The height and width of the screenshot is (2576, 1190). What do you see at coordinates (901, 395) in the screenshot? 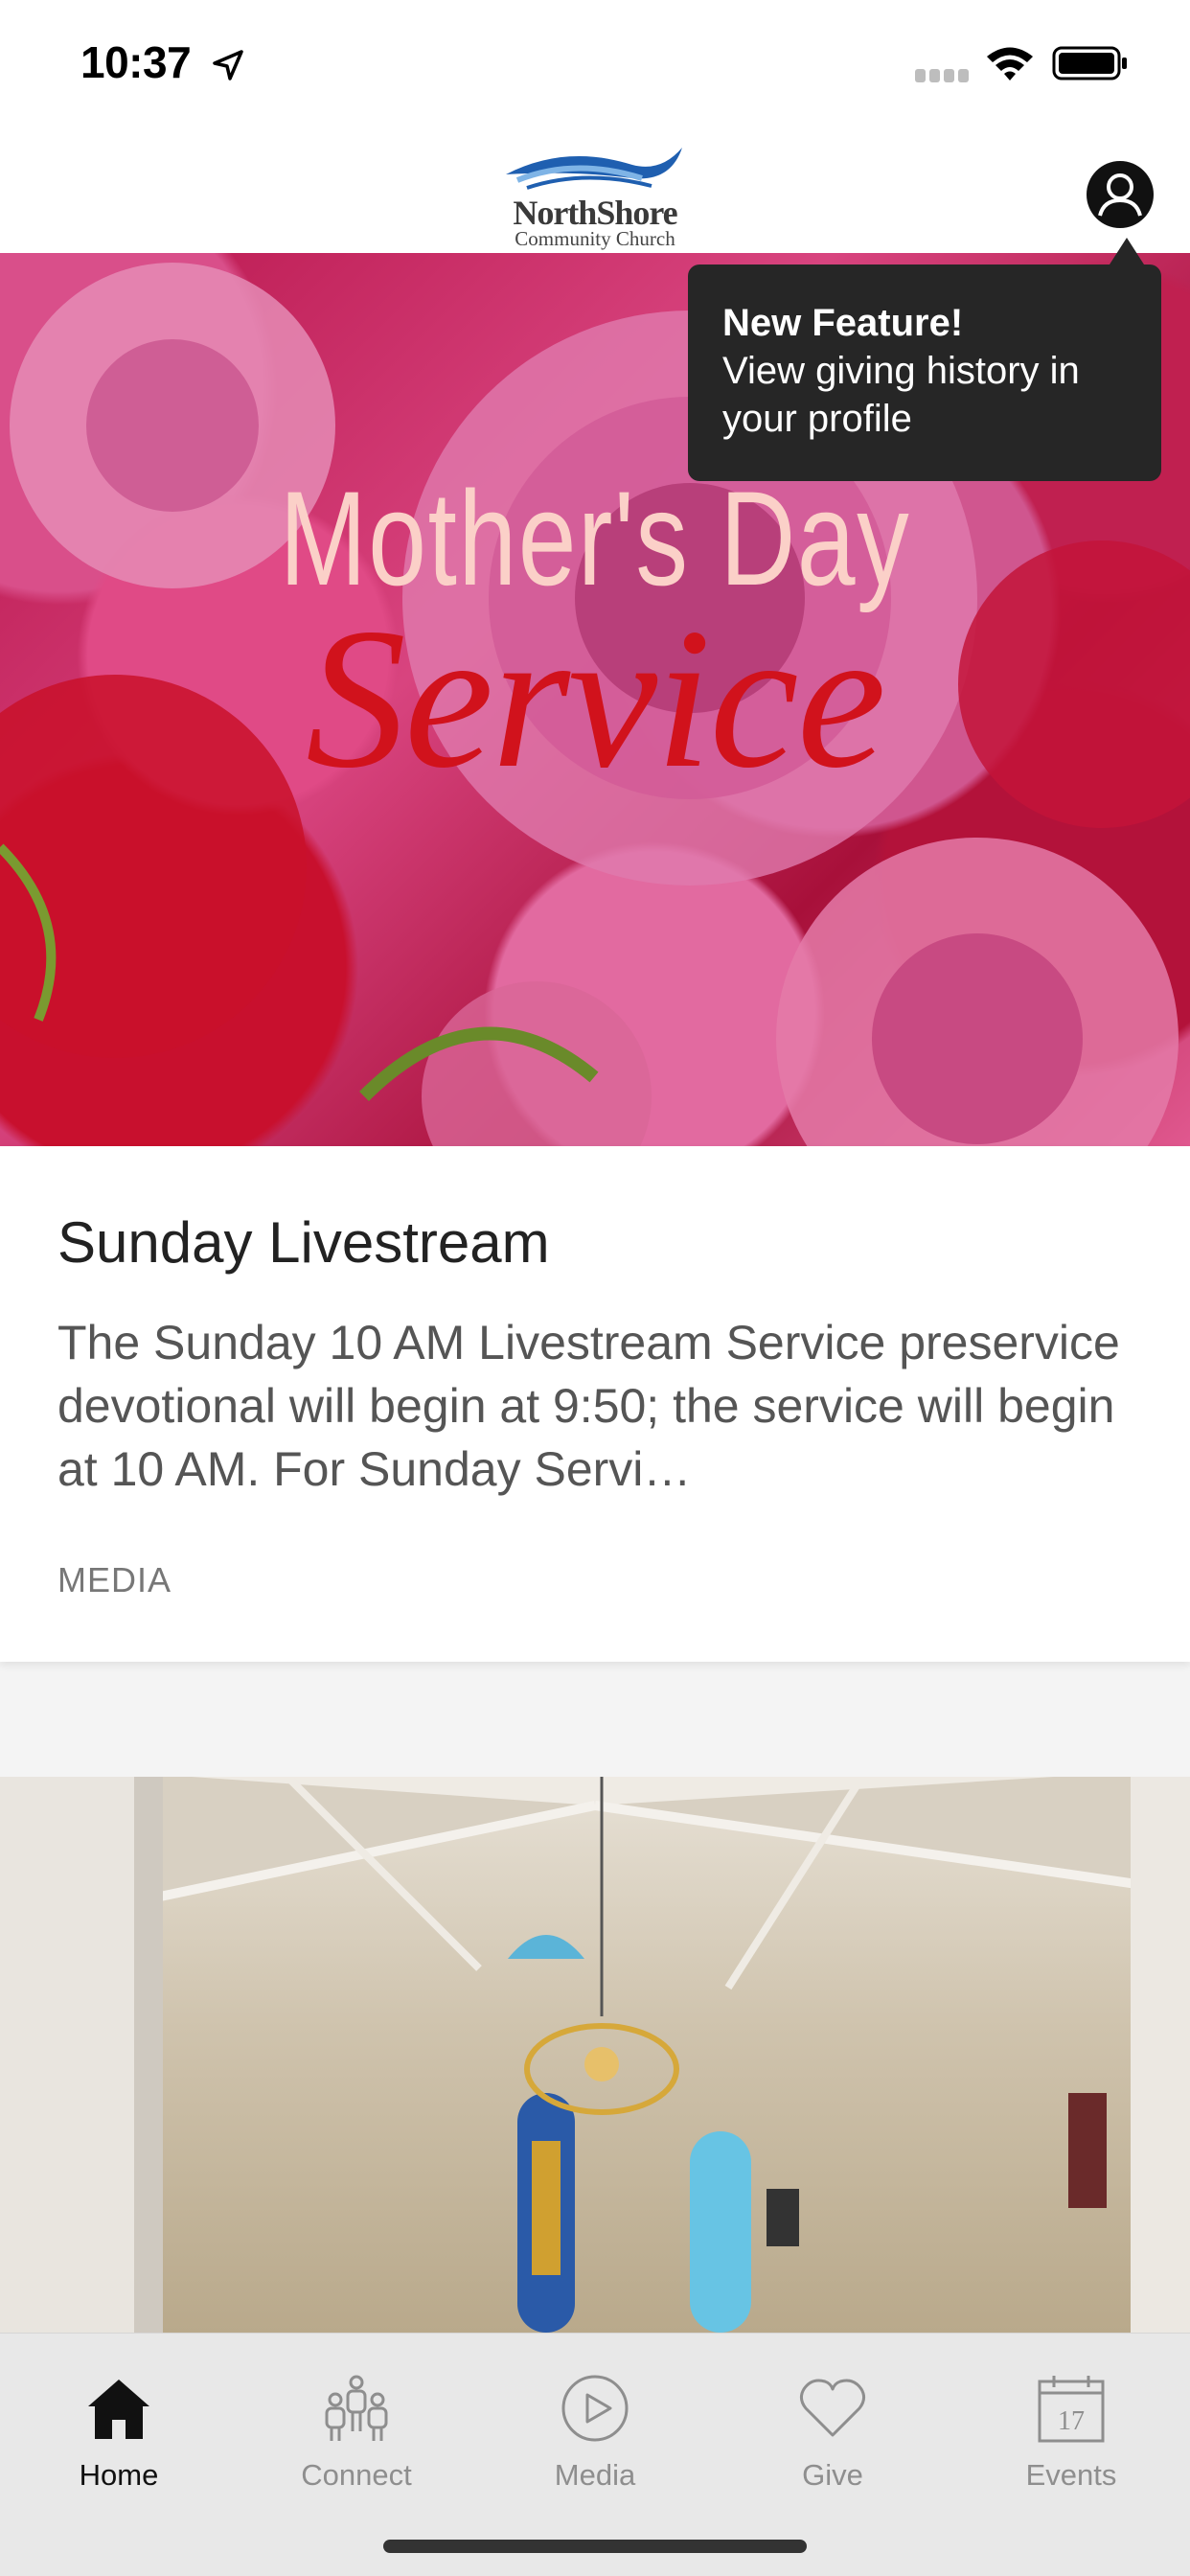
I see `tooltip-text: View giving history in your profile` at bounding box center [901, 395].